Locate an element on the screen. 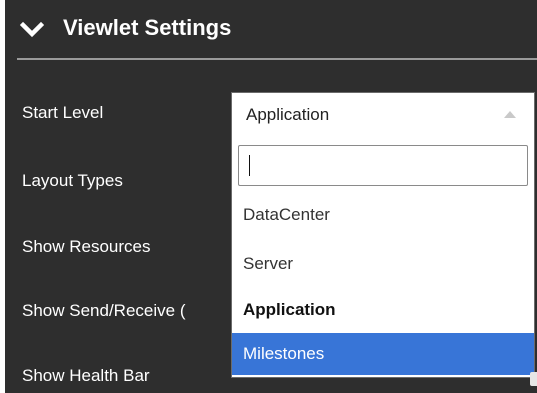 The image size is (537, 393). layout-types-label: Layout Types is located at coordinates (72, 180).